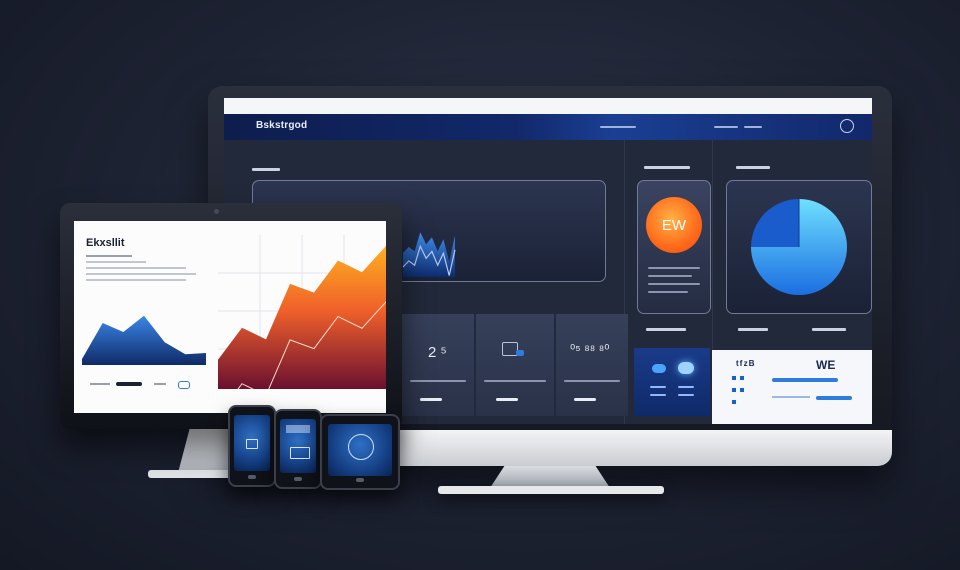 This screenshot has width=960, height=570. I want to click on user-avatar-icon, so click(847, 126).